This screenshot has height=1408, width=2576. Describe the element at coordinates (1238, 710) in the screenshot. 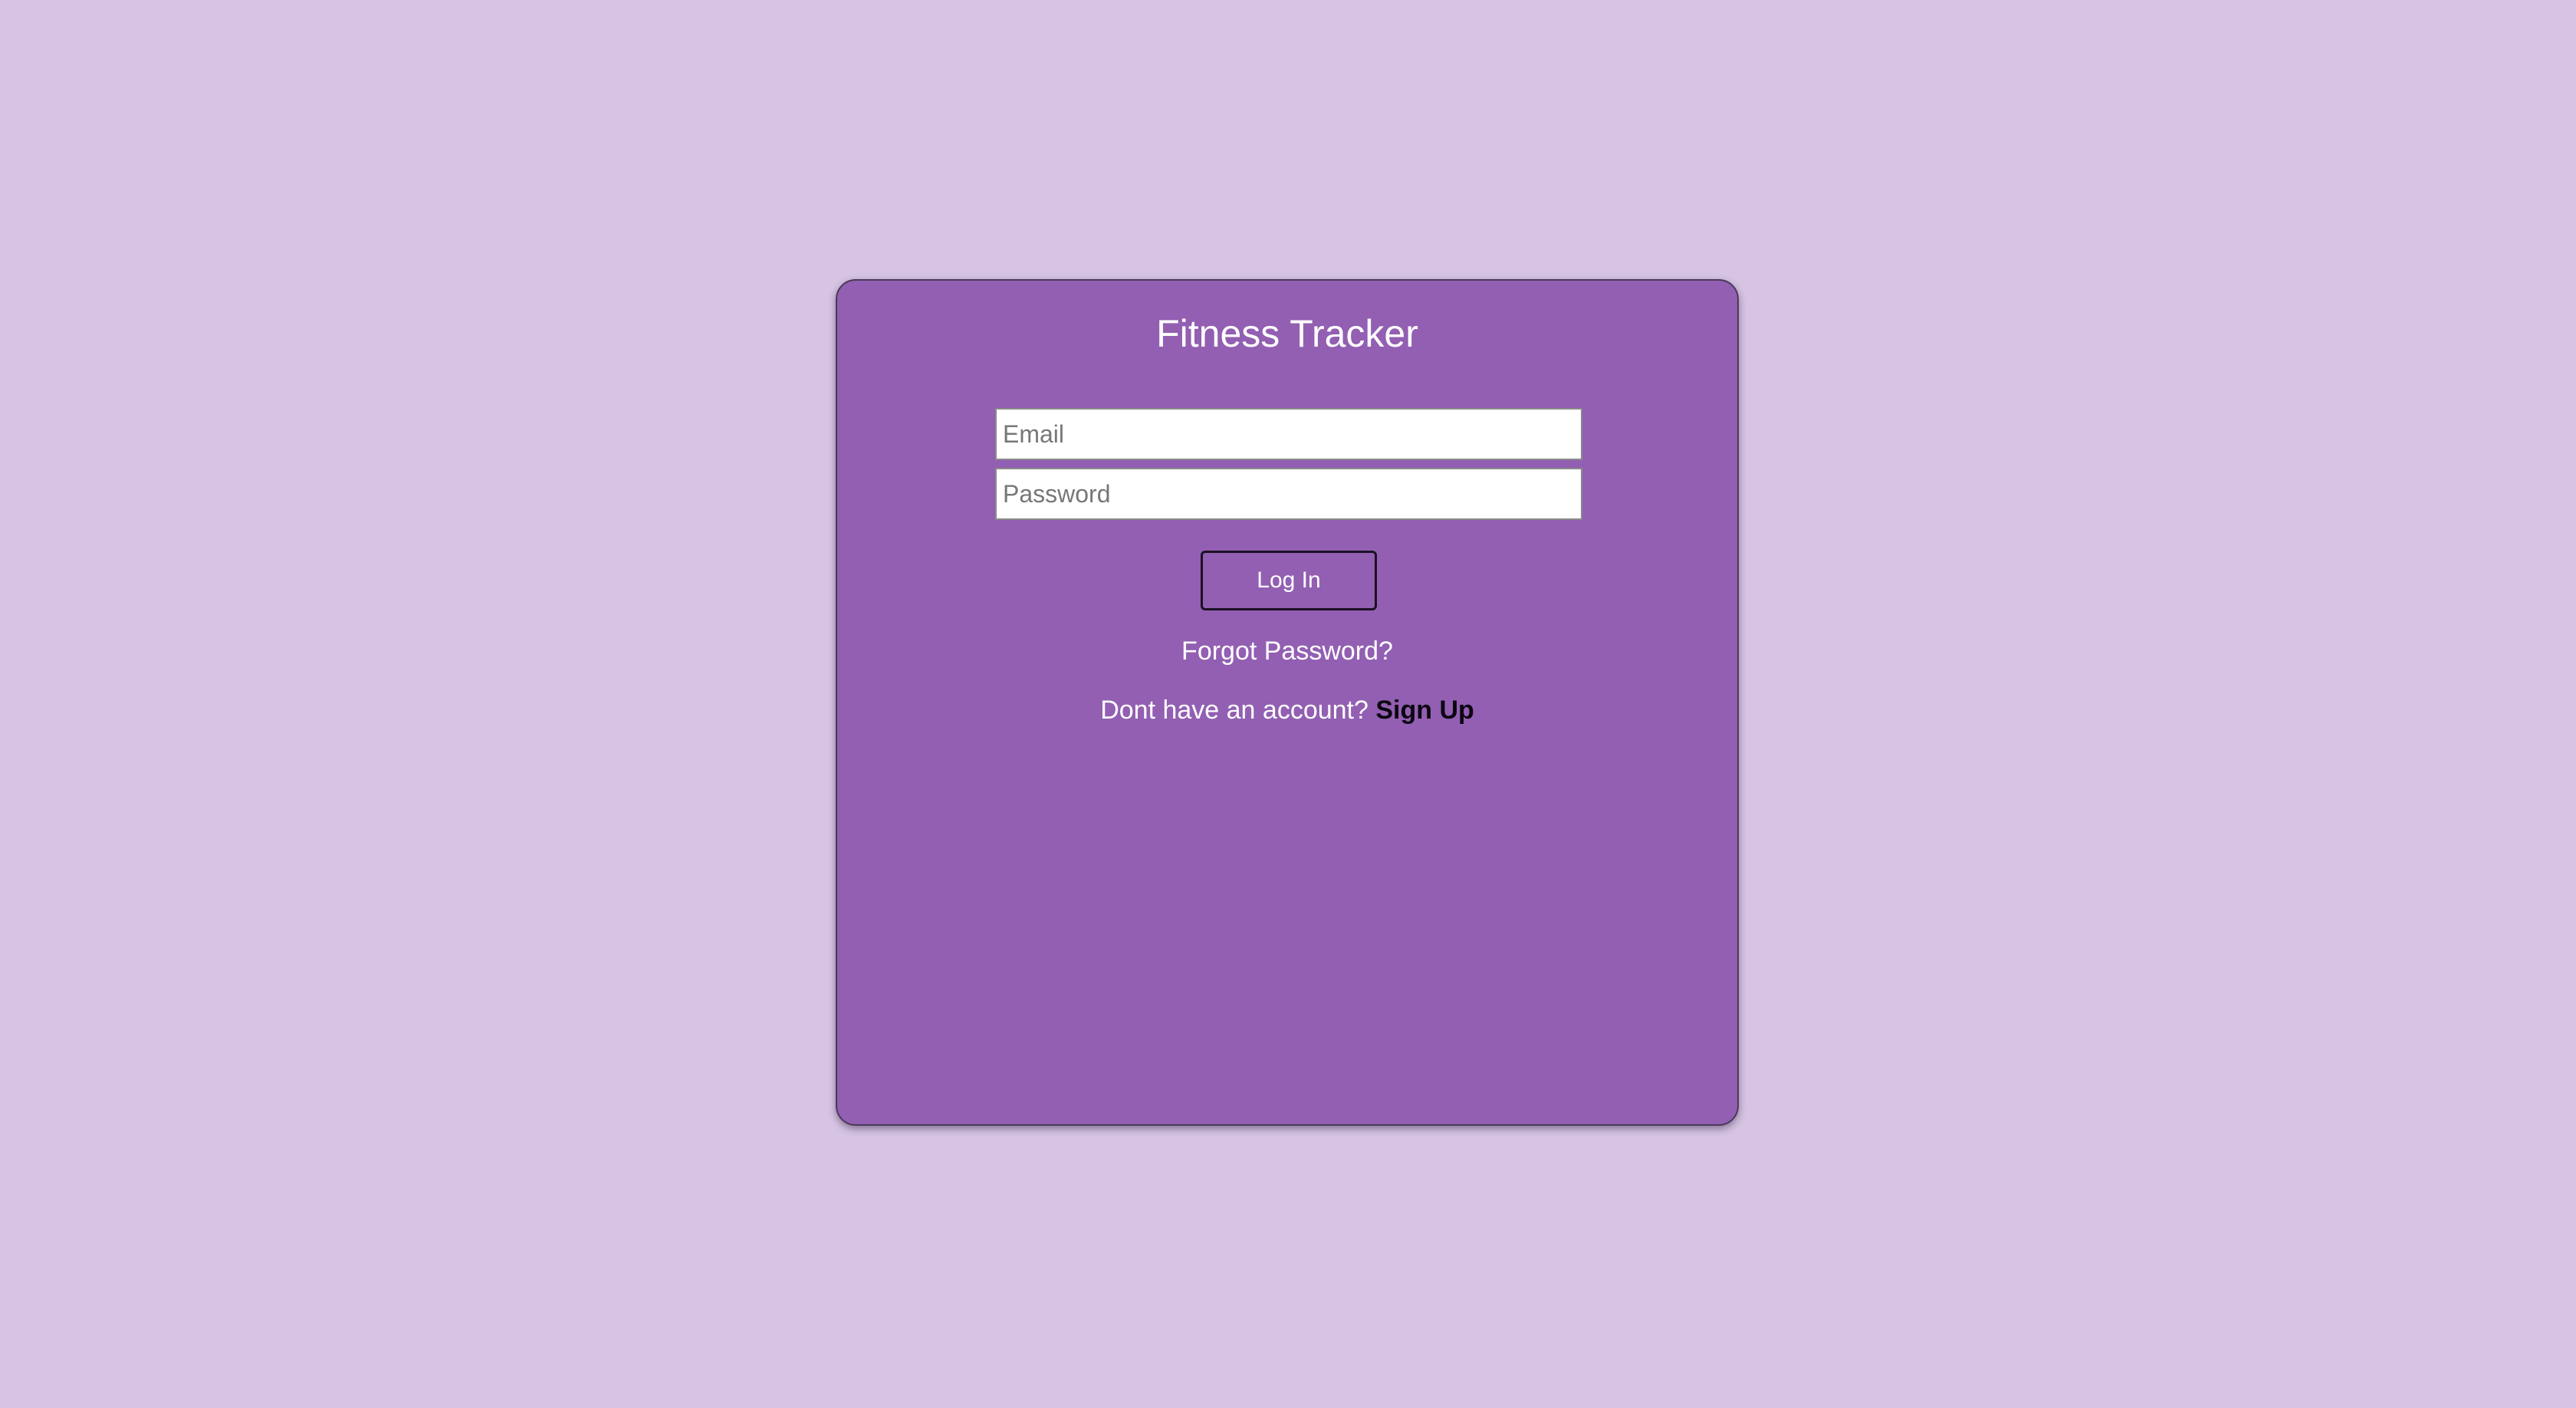

I see `no-account-text: Dont have an account?` at that location.